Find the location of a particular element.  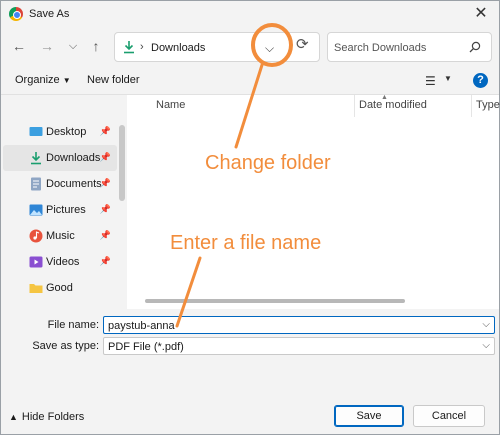

search-icon is located at coordinates (475, 47).